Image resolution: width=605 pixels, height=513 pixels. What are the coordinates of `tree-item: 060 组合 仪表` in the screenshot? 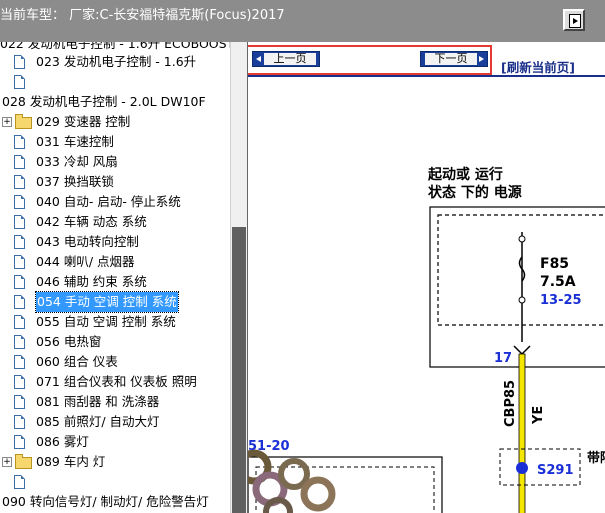 It's located at (115, 362).